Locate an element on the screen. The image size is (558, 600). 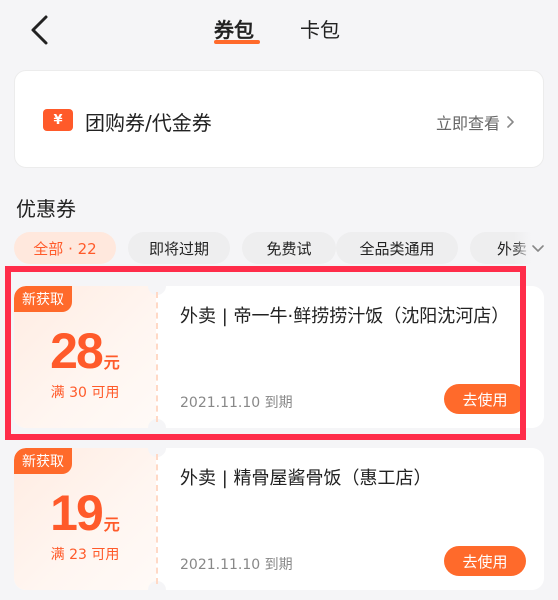
coupon-amount-value: 19 is located at coordinates (77, 513).